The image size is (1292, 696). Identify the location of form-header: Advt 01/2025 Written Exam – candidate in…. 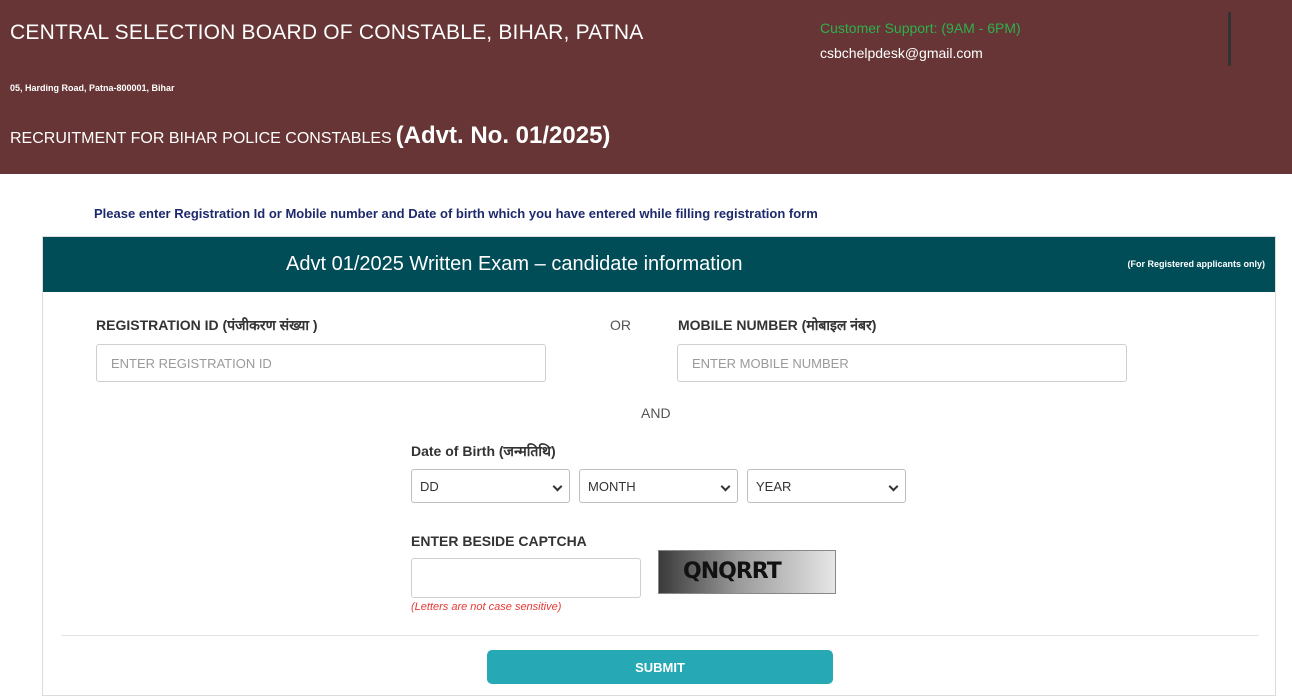
(659, 264).